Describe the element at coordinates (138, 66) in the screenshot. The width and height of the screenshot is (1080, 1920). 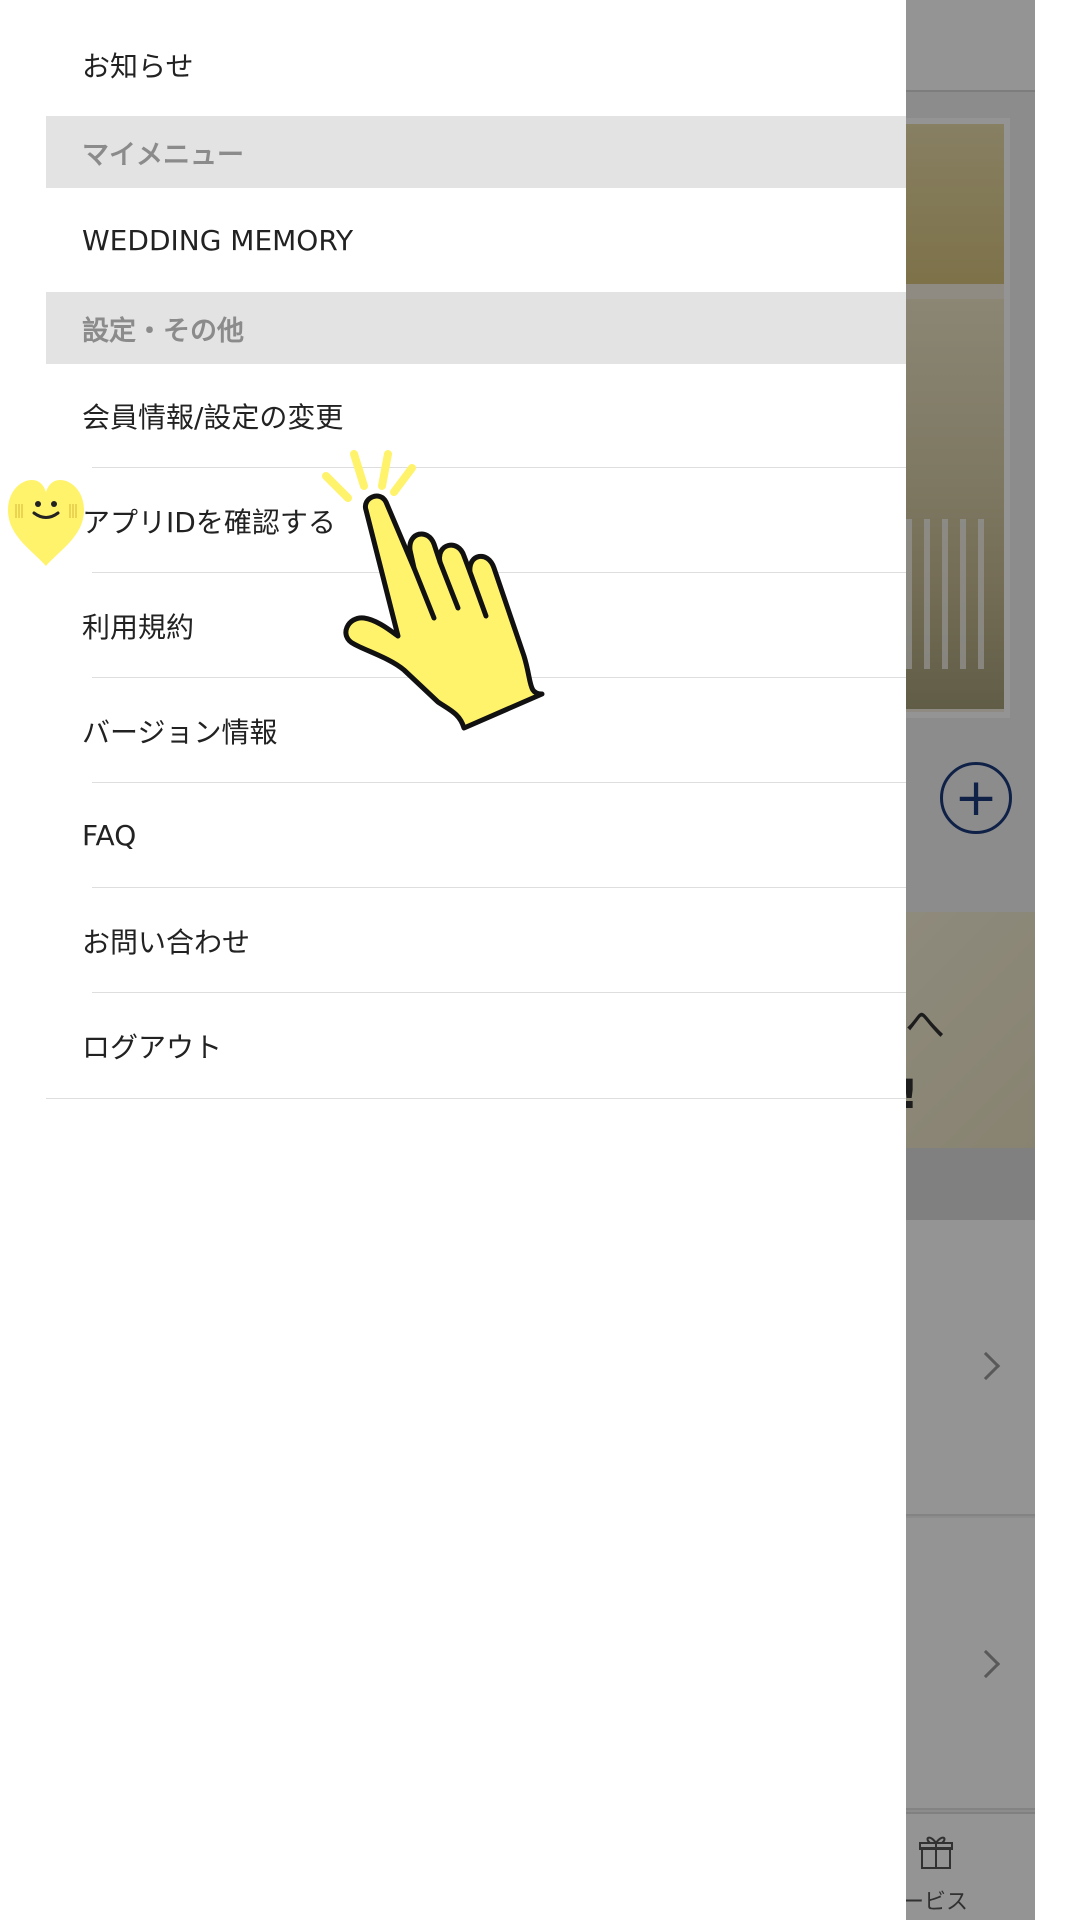
I see `menu-item-label: お知らせ` at that location.